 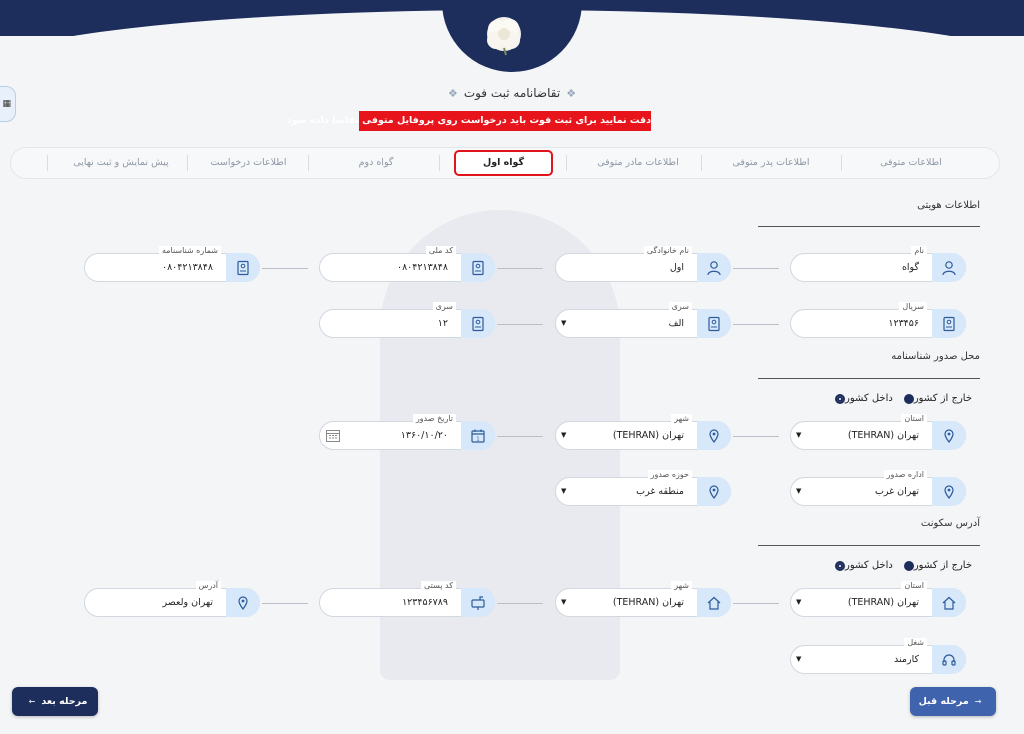 I want to click on national-code-field: کد ملی ۰۸۰۴۲۱۳۸۴۸, so click(x=407, y=264).